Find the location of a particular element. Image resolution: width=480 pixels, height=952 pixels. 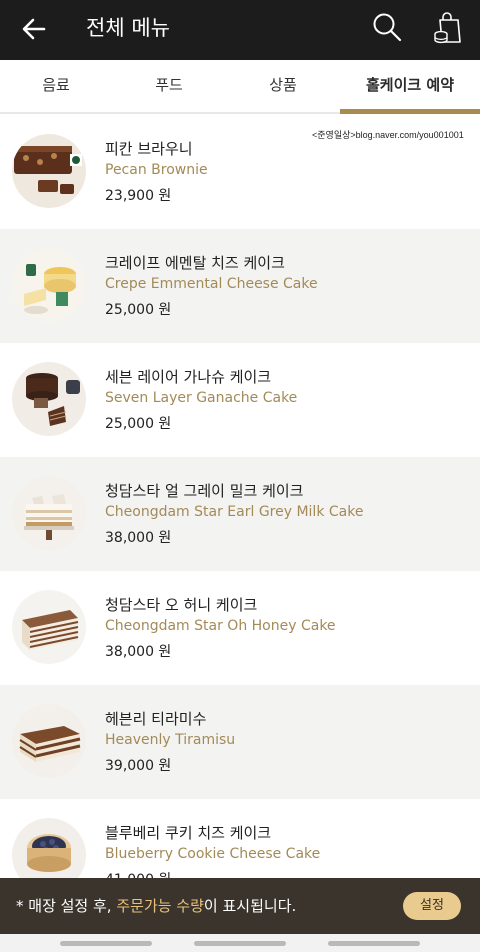

nav-home-handle is located at coordinates (240, 943).